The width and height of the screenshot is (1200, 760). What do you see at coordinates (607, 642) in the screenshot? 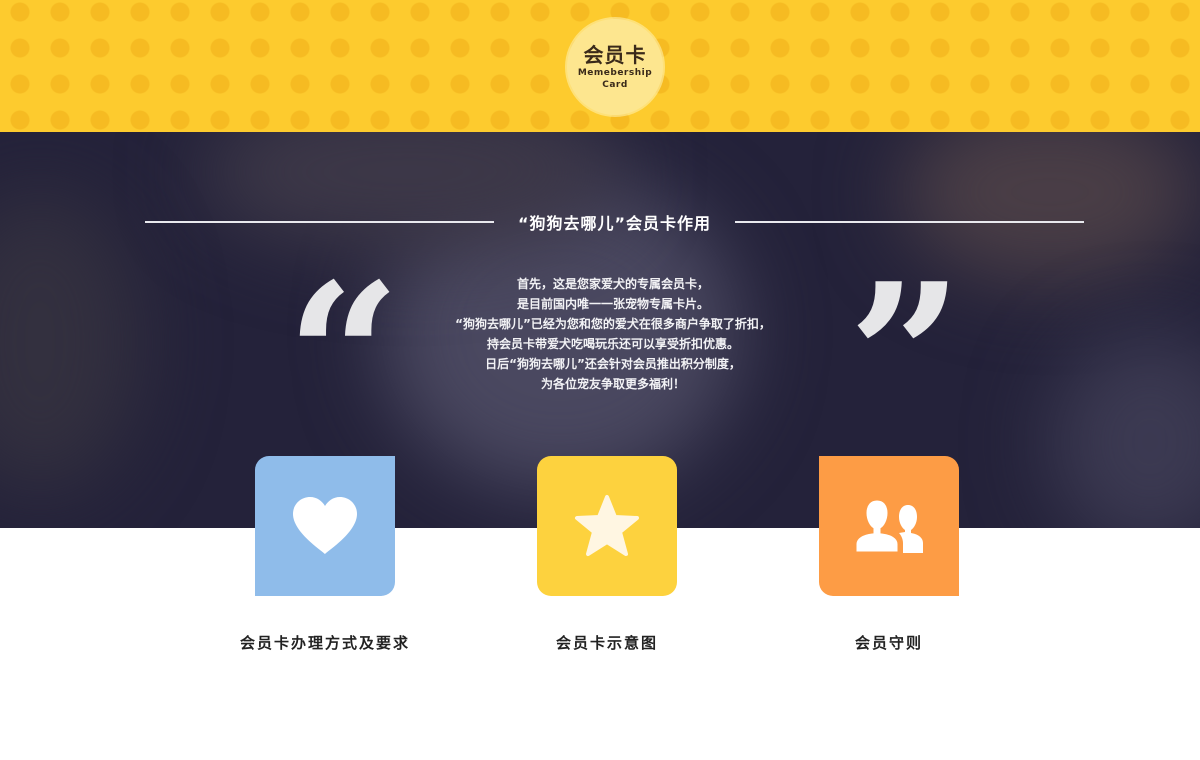
I see `feature-label-card-preview: 会员卡示意图` at bounding box center [607, 642].